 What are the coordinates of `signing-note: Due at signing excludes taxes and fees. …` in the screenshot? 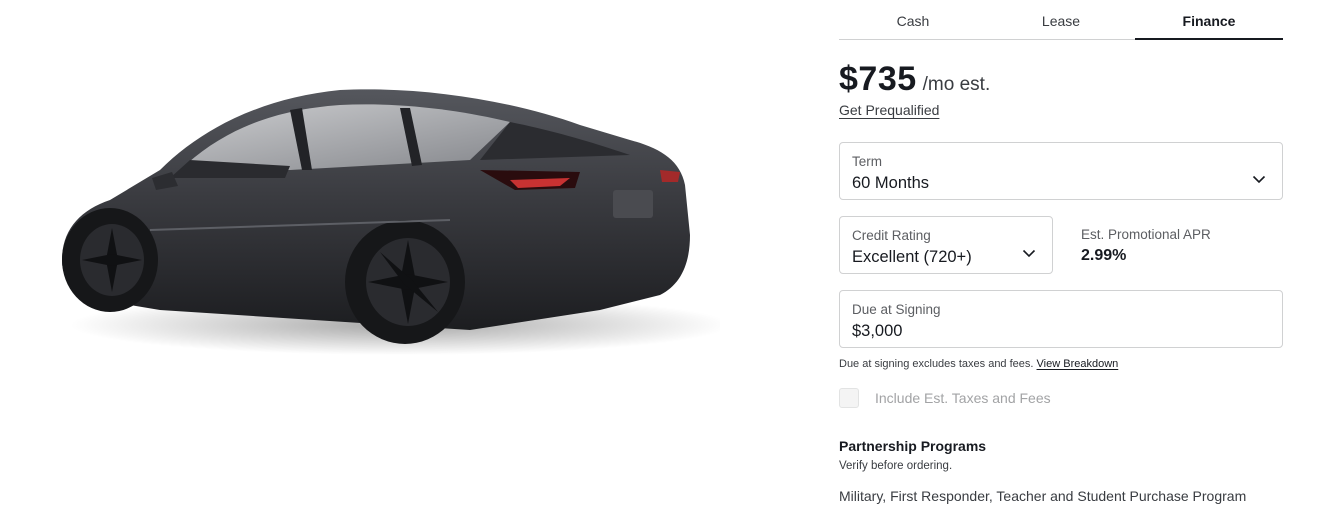 It's located at (1061, 364).